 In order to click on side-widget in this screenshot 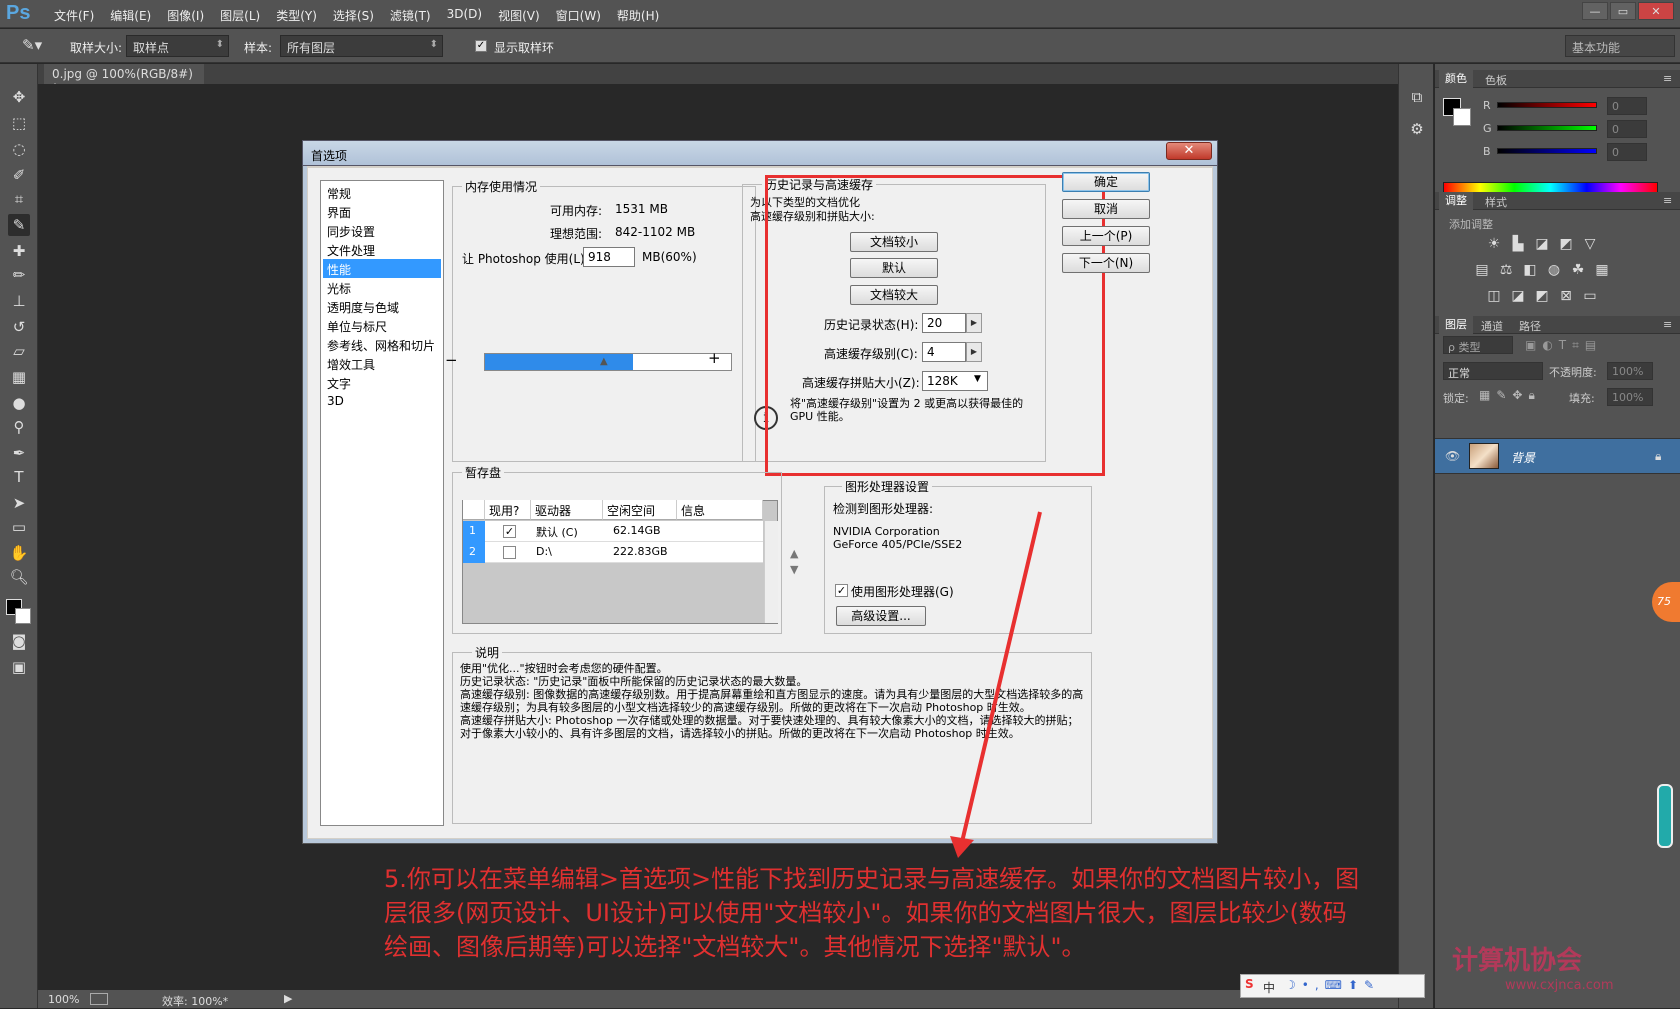, I will do `click(1665, 816)`.